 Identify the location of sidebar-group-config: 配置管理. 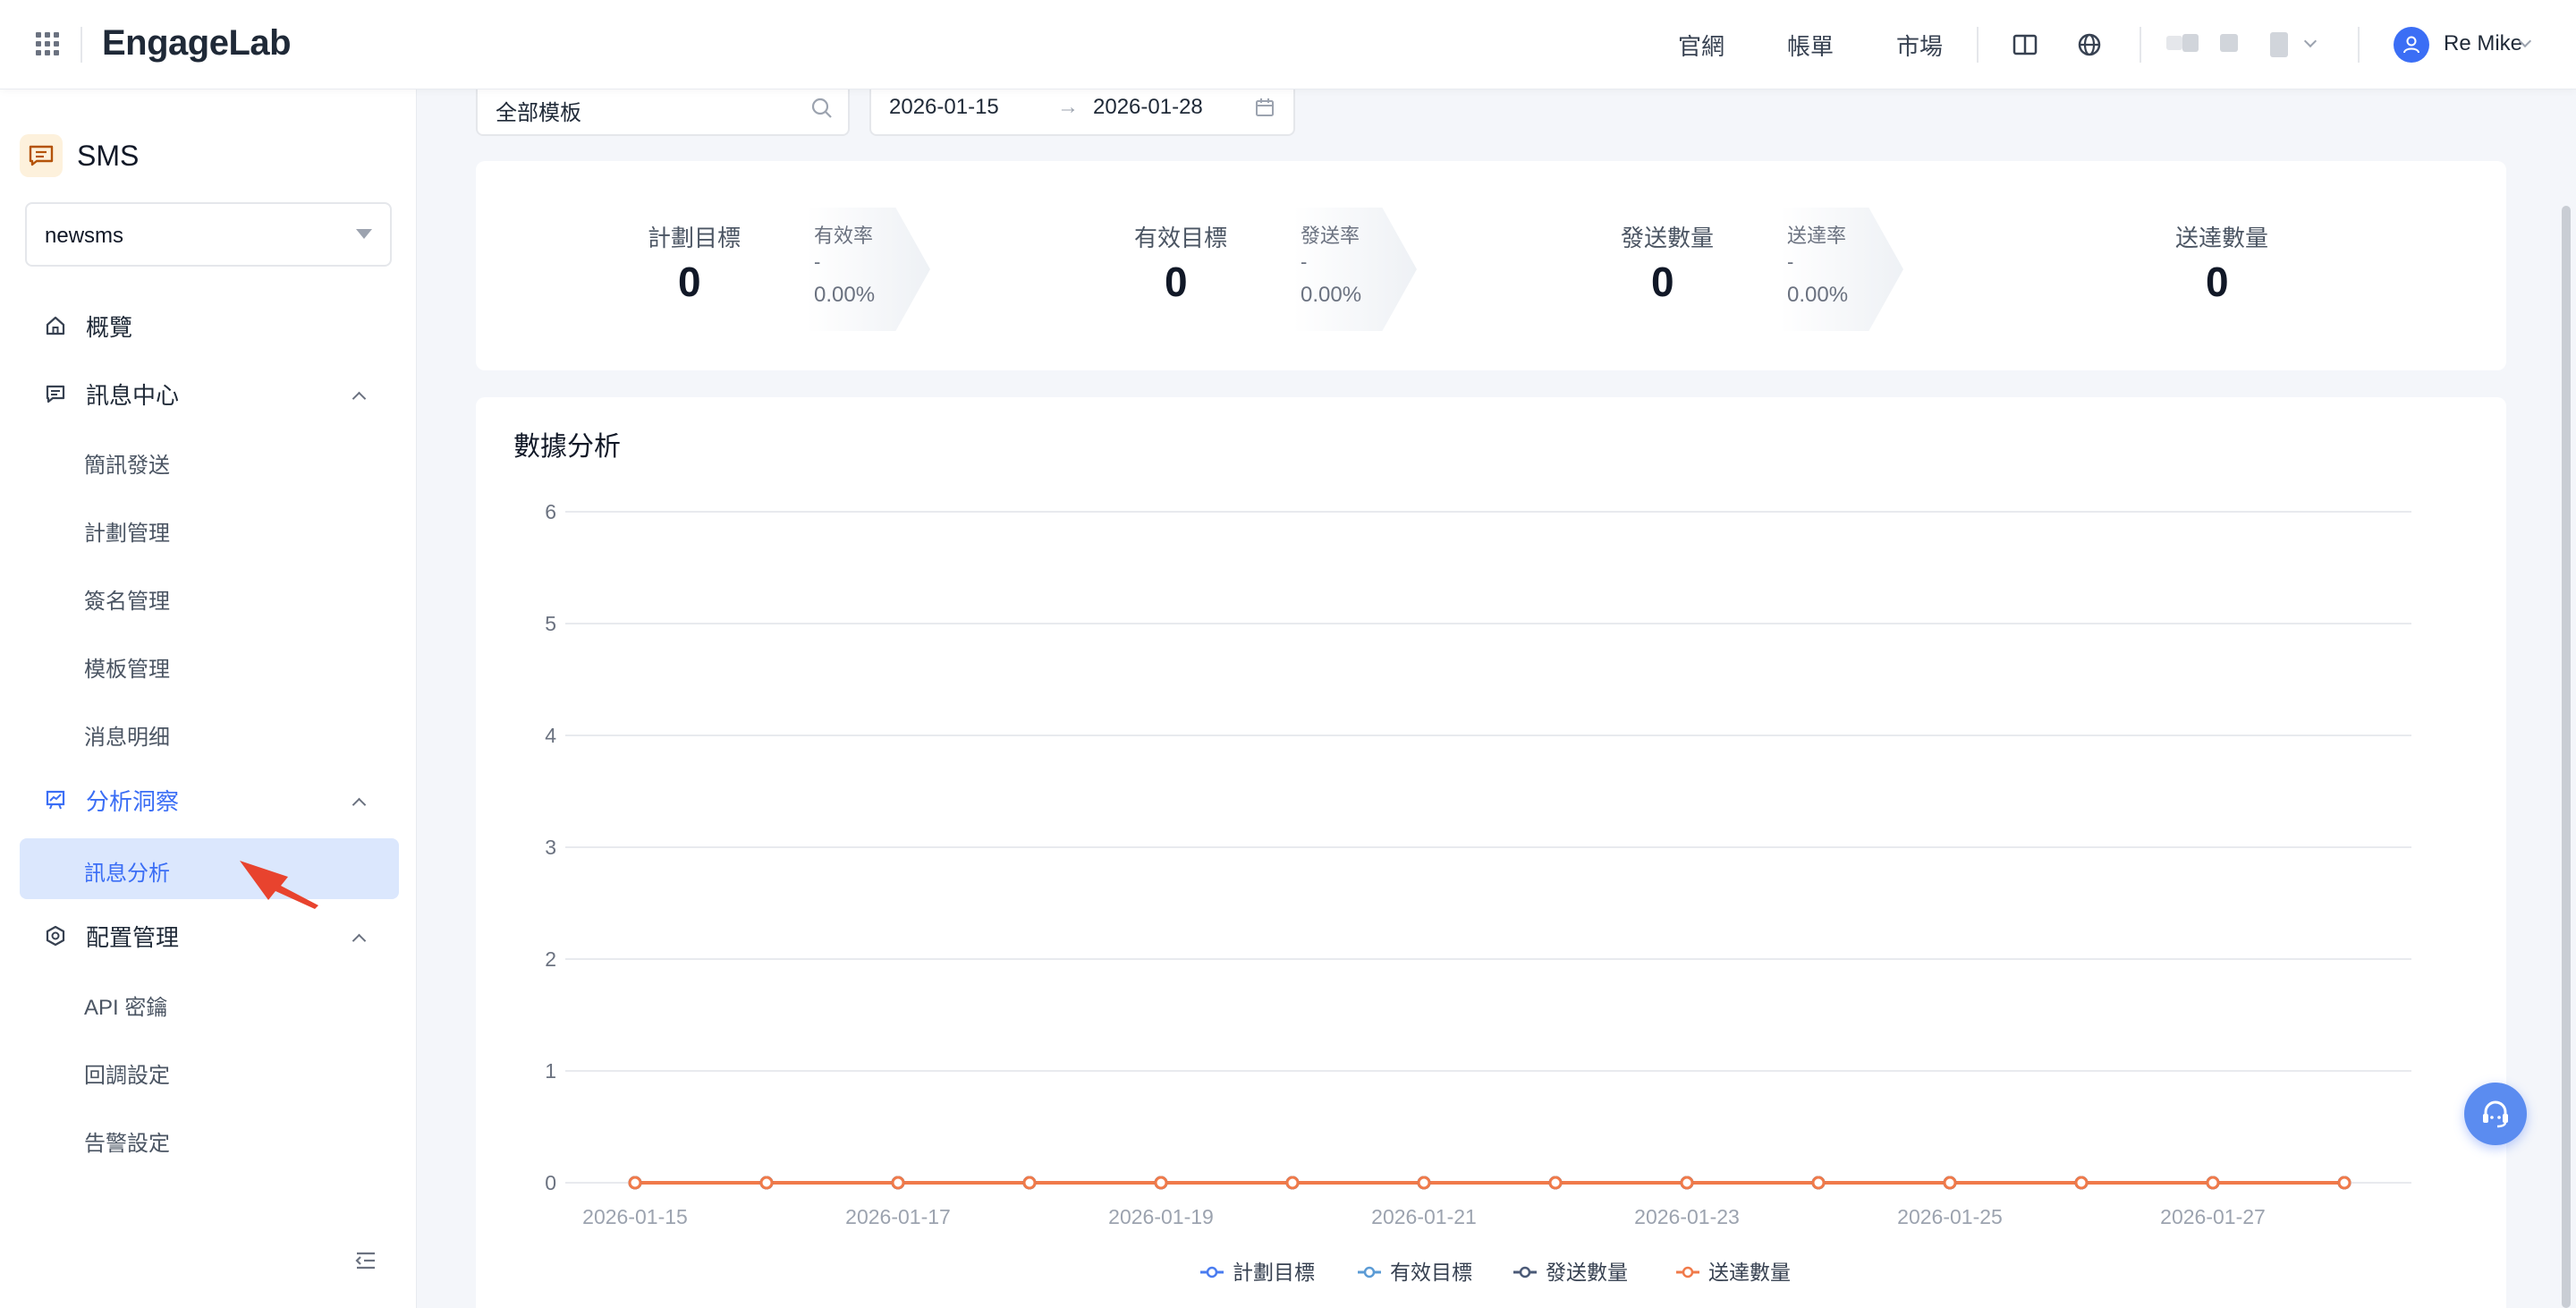
(111, 936).